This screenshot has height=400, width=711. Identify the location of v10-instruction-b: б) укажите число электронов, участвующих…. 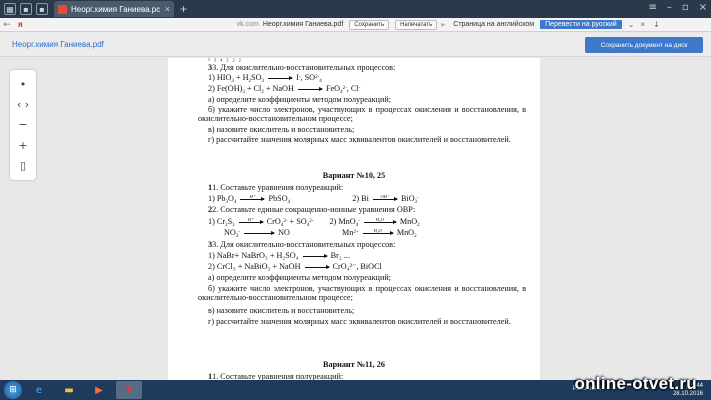
(362, 293).